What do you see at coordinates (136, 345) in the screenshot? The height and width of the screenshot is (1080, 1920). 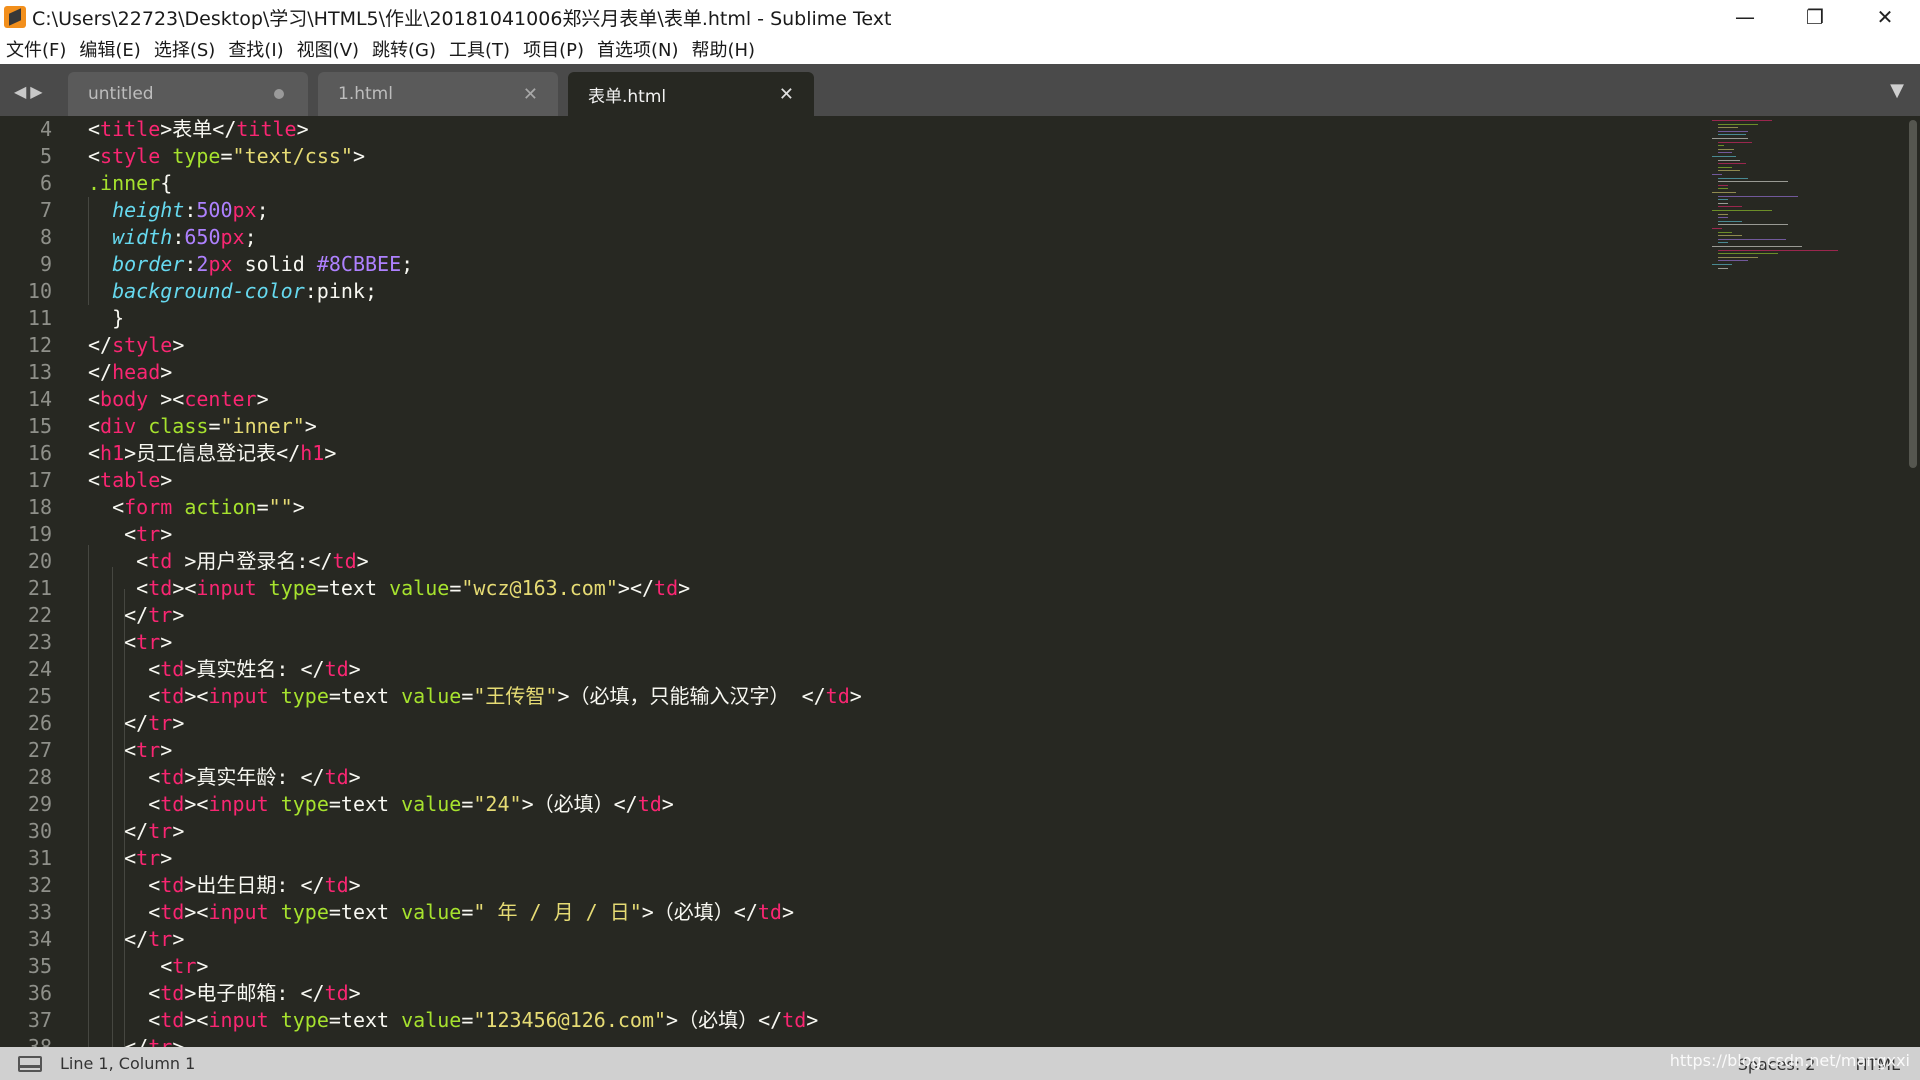 I see `code-line-12: </style>` at bounding box center [136, 345].